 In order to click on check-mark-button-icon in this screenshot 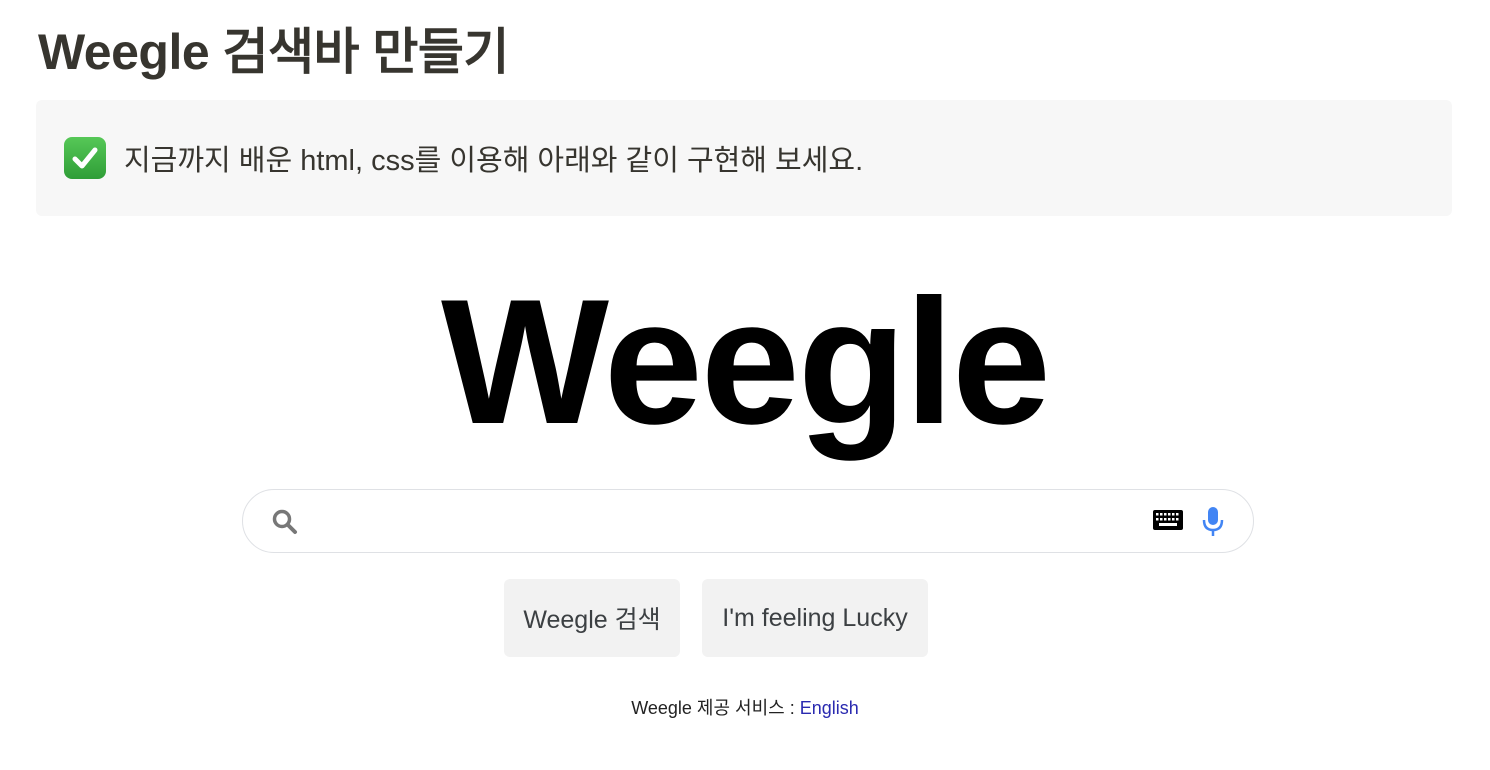, I will do `click(85, 158)`.